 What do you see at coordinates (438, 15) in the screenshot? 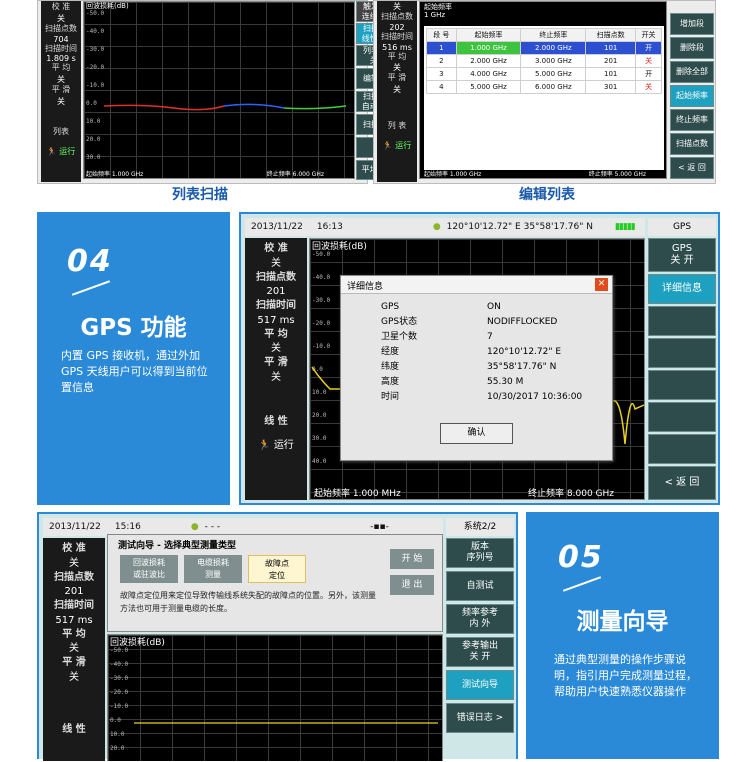
I see `header-value: 1 GHz` at bounding box center [438, 15].